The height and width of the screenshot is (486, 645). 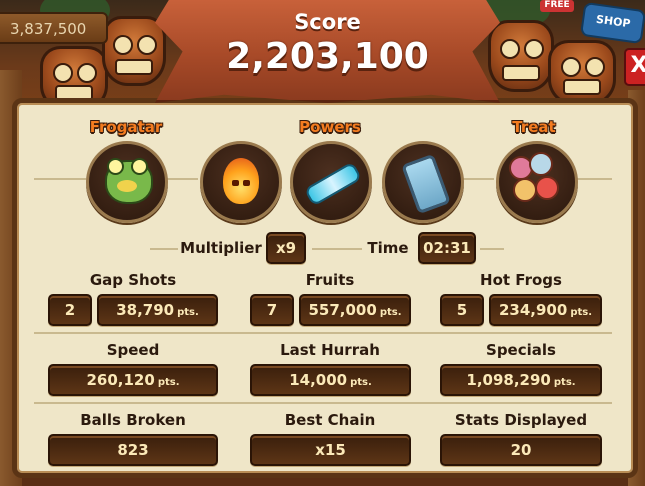 I want to click on coin-balance: 3,837,500, so click(x=54, y=28).